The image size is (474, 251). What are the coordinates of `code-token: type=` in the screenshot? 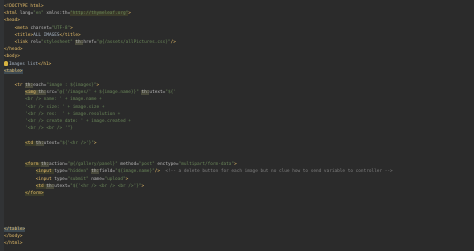 It's located at (61, 179).